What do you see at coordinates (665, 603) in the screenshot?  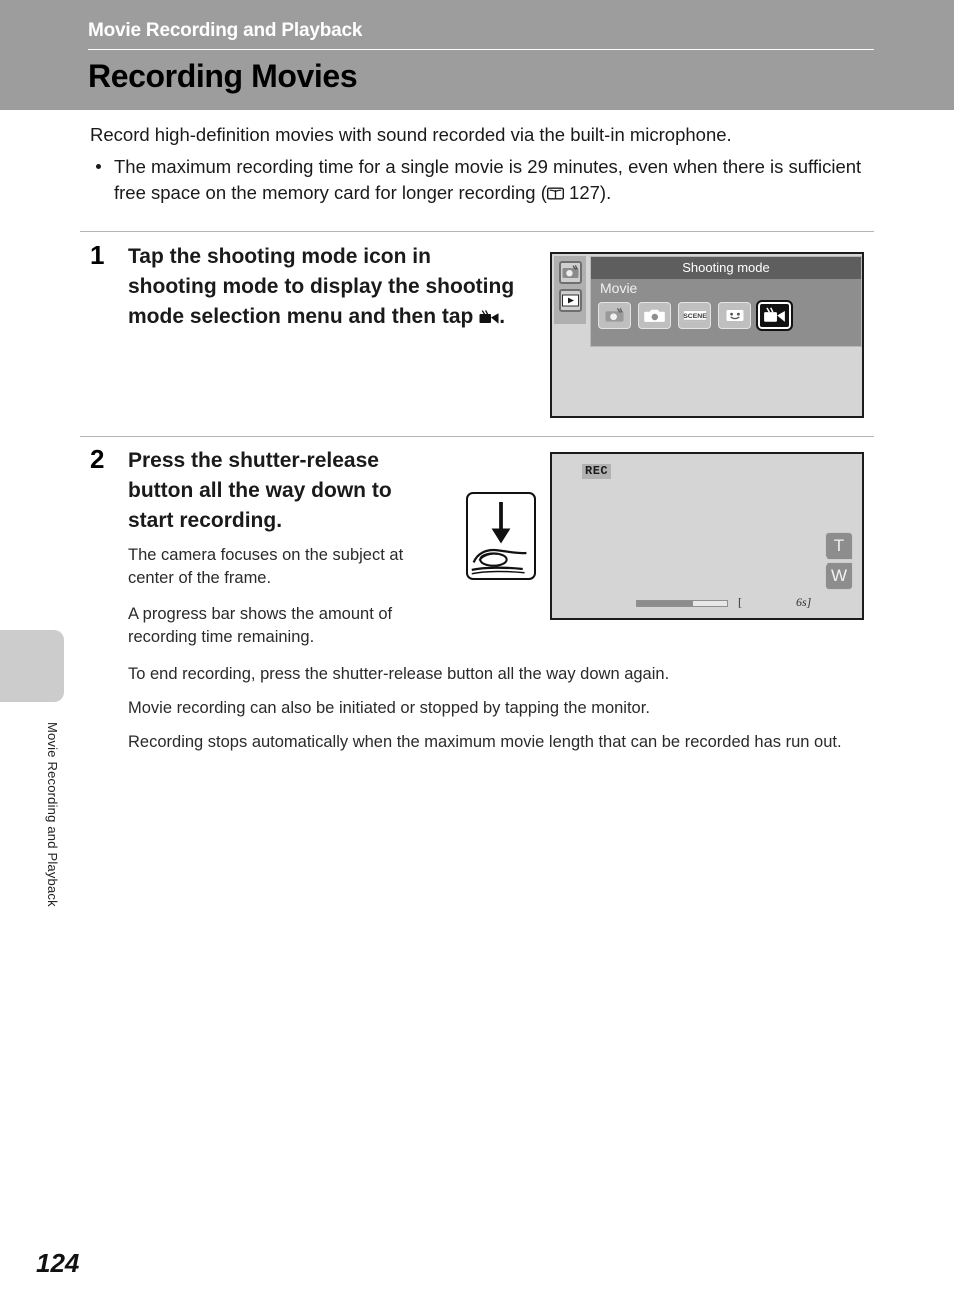 I see `recording-progress-fill` at bounding box center [665, 603].